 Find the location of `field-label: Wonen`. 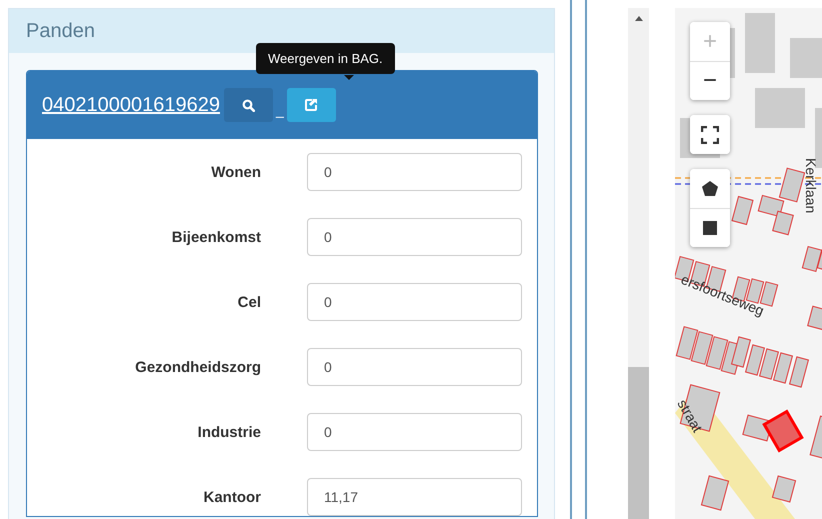

field-label: Wonen is located at coordinates (235, 172).